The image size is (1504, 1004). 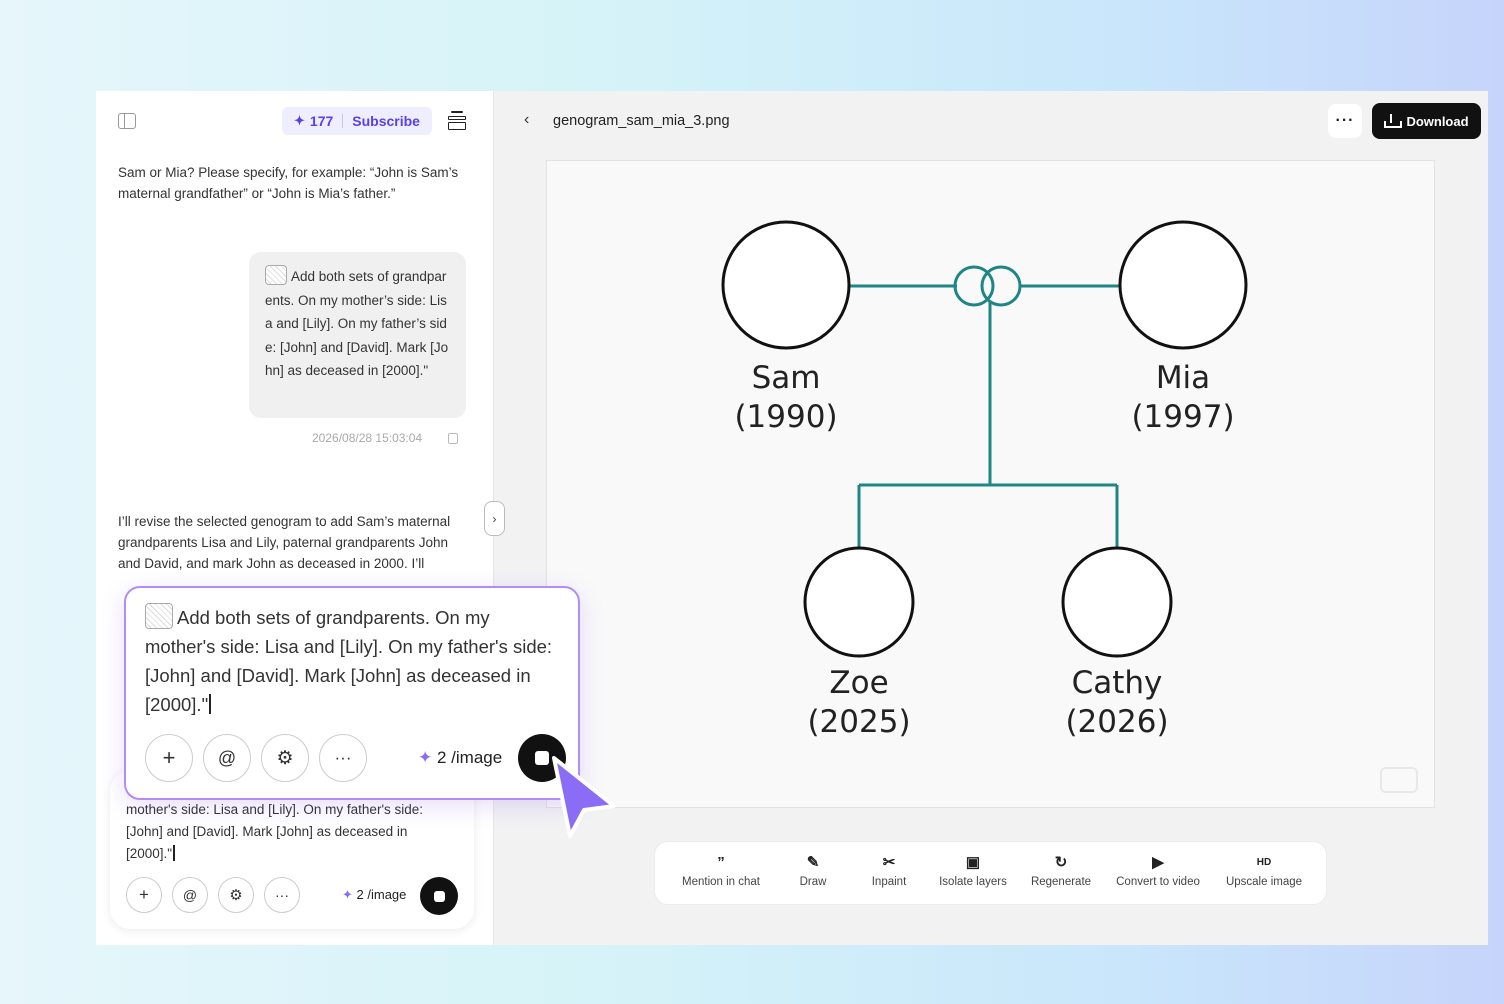 I want to click on tool-inpaint: ✂ Inpaint, so click(x=889, y=870).